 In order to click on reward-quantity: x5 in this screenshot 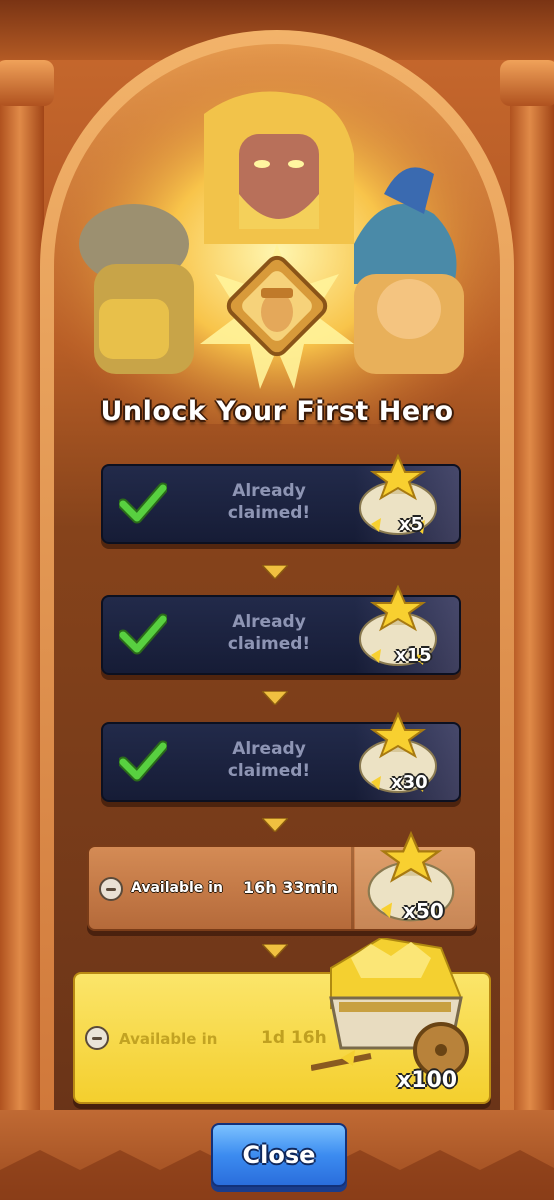, I will do `click(411, 524)`.